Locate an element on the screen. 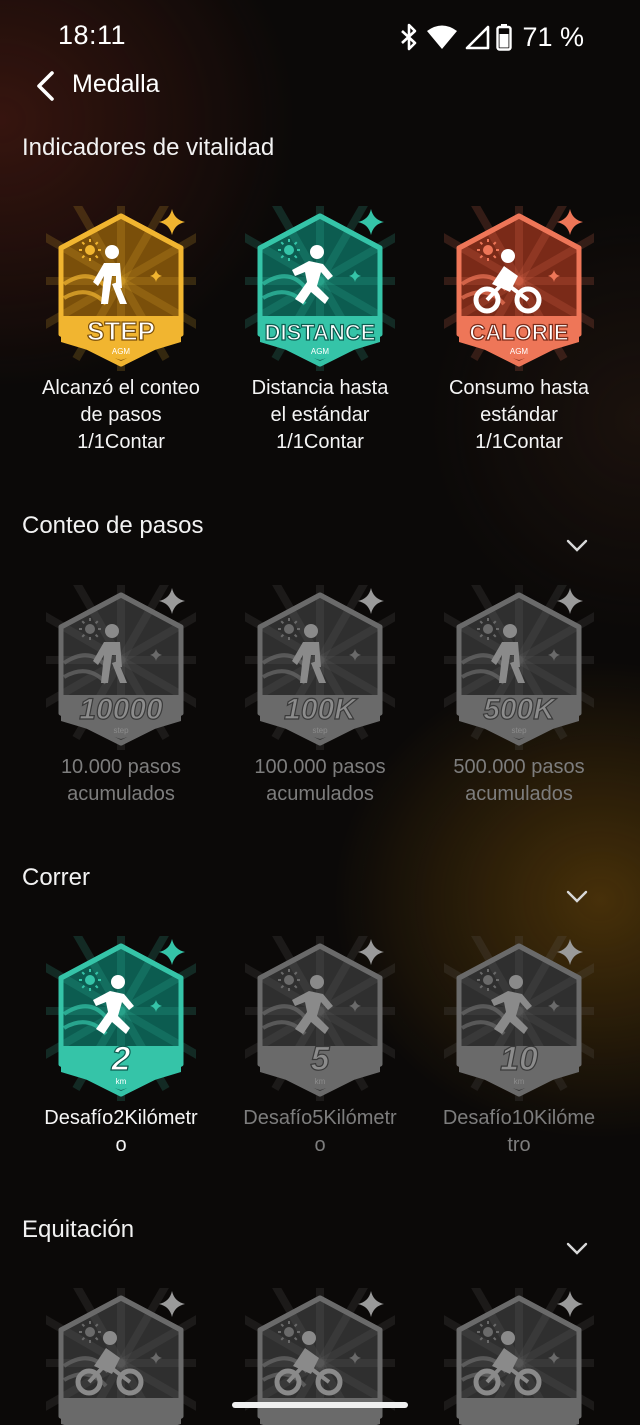  vitality-medal-calorie: CALORIE AGM Consumo hasta estándar 1/1Contar is located at coordinates (519, 331).